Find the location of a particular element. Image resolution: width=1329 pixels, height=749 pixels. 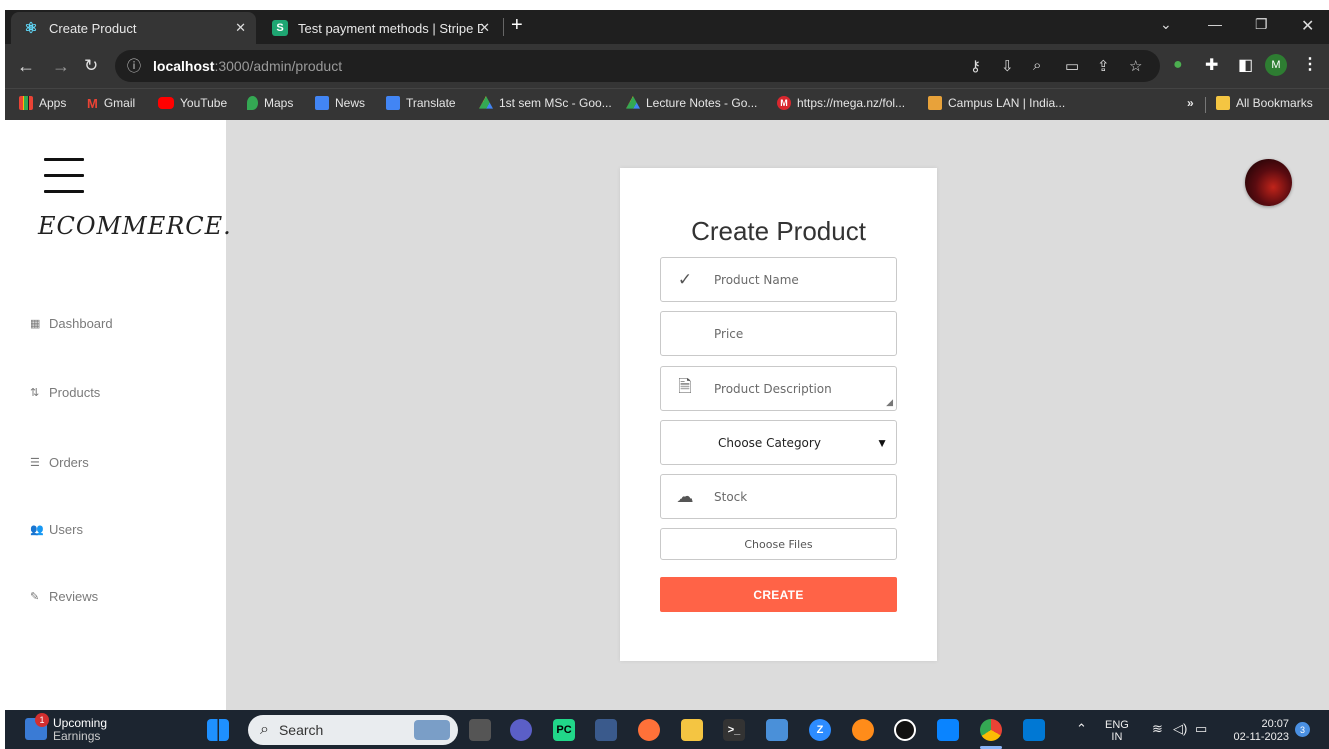

back-icon: ← is located at coordinates (26, 66).